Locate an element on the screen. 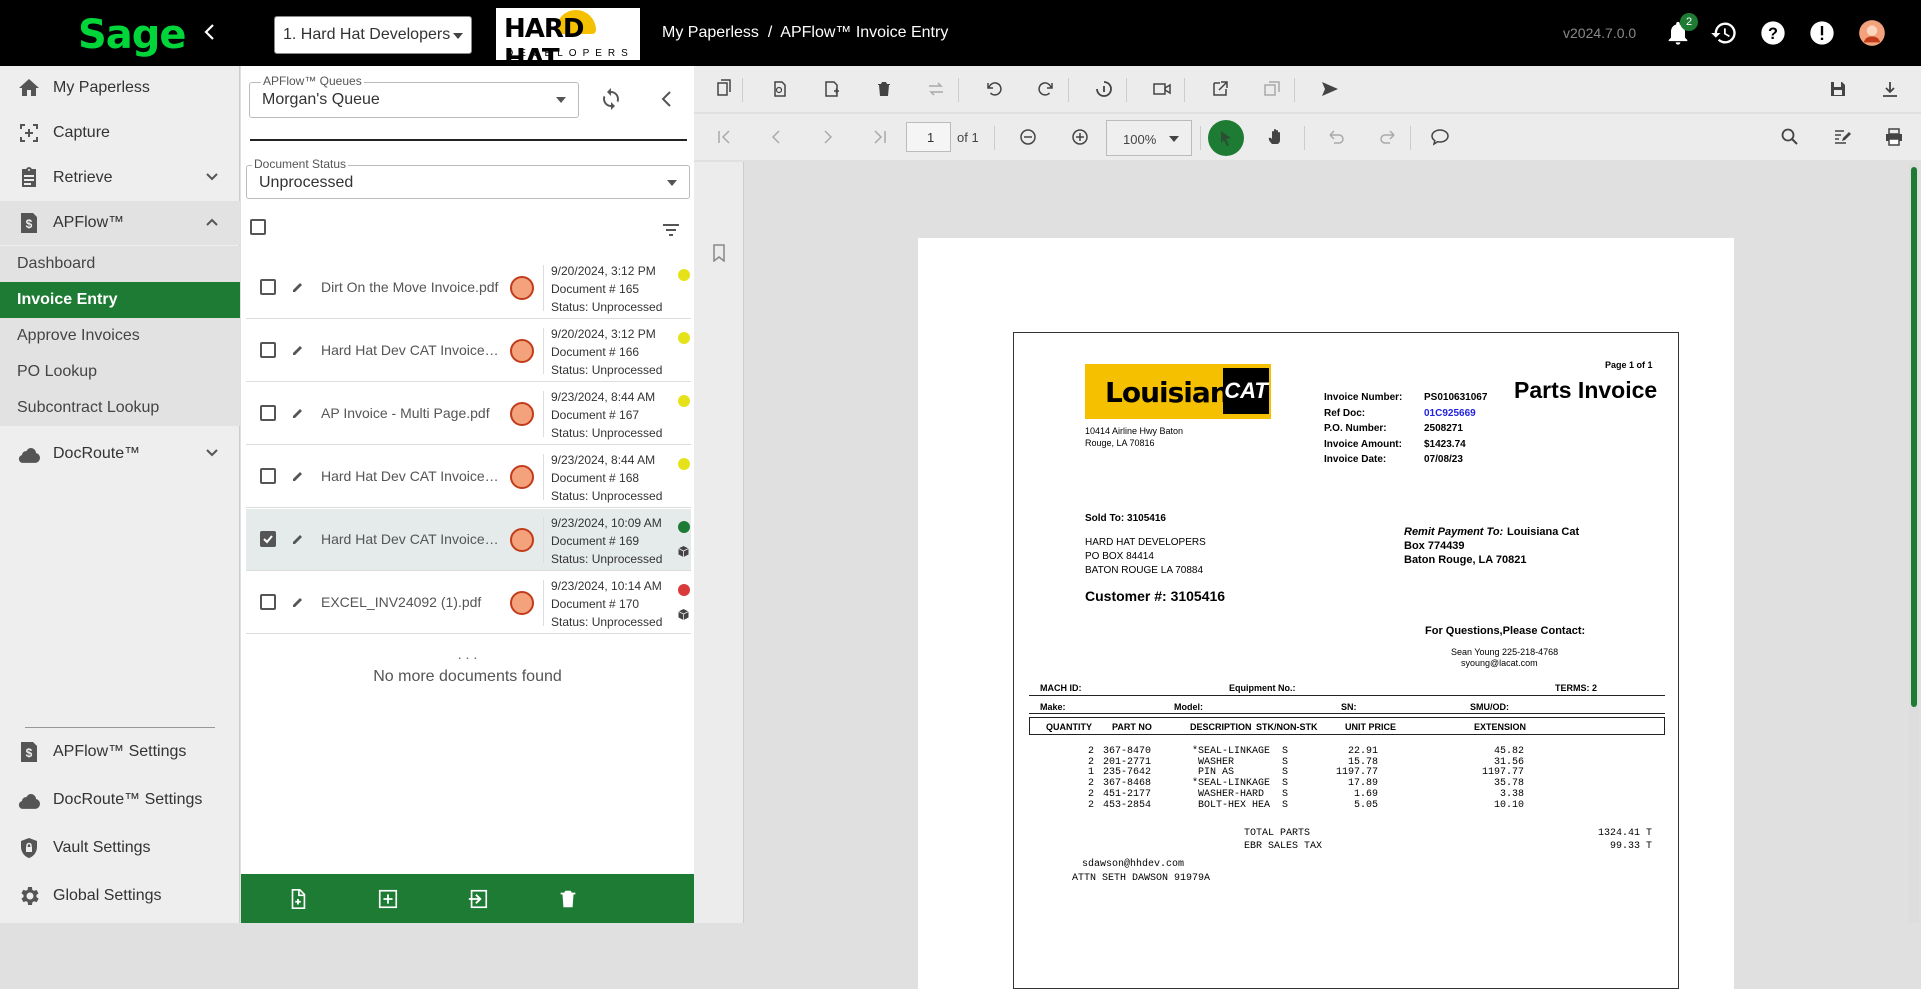  sidebar-item-apflow-settings: $ APFlow™ Settings is located at coordinates (120, 752).